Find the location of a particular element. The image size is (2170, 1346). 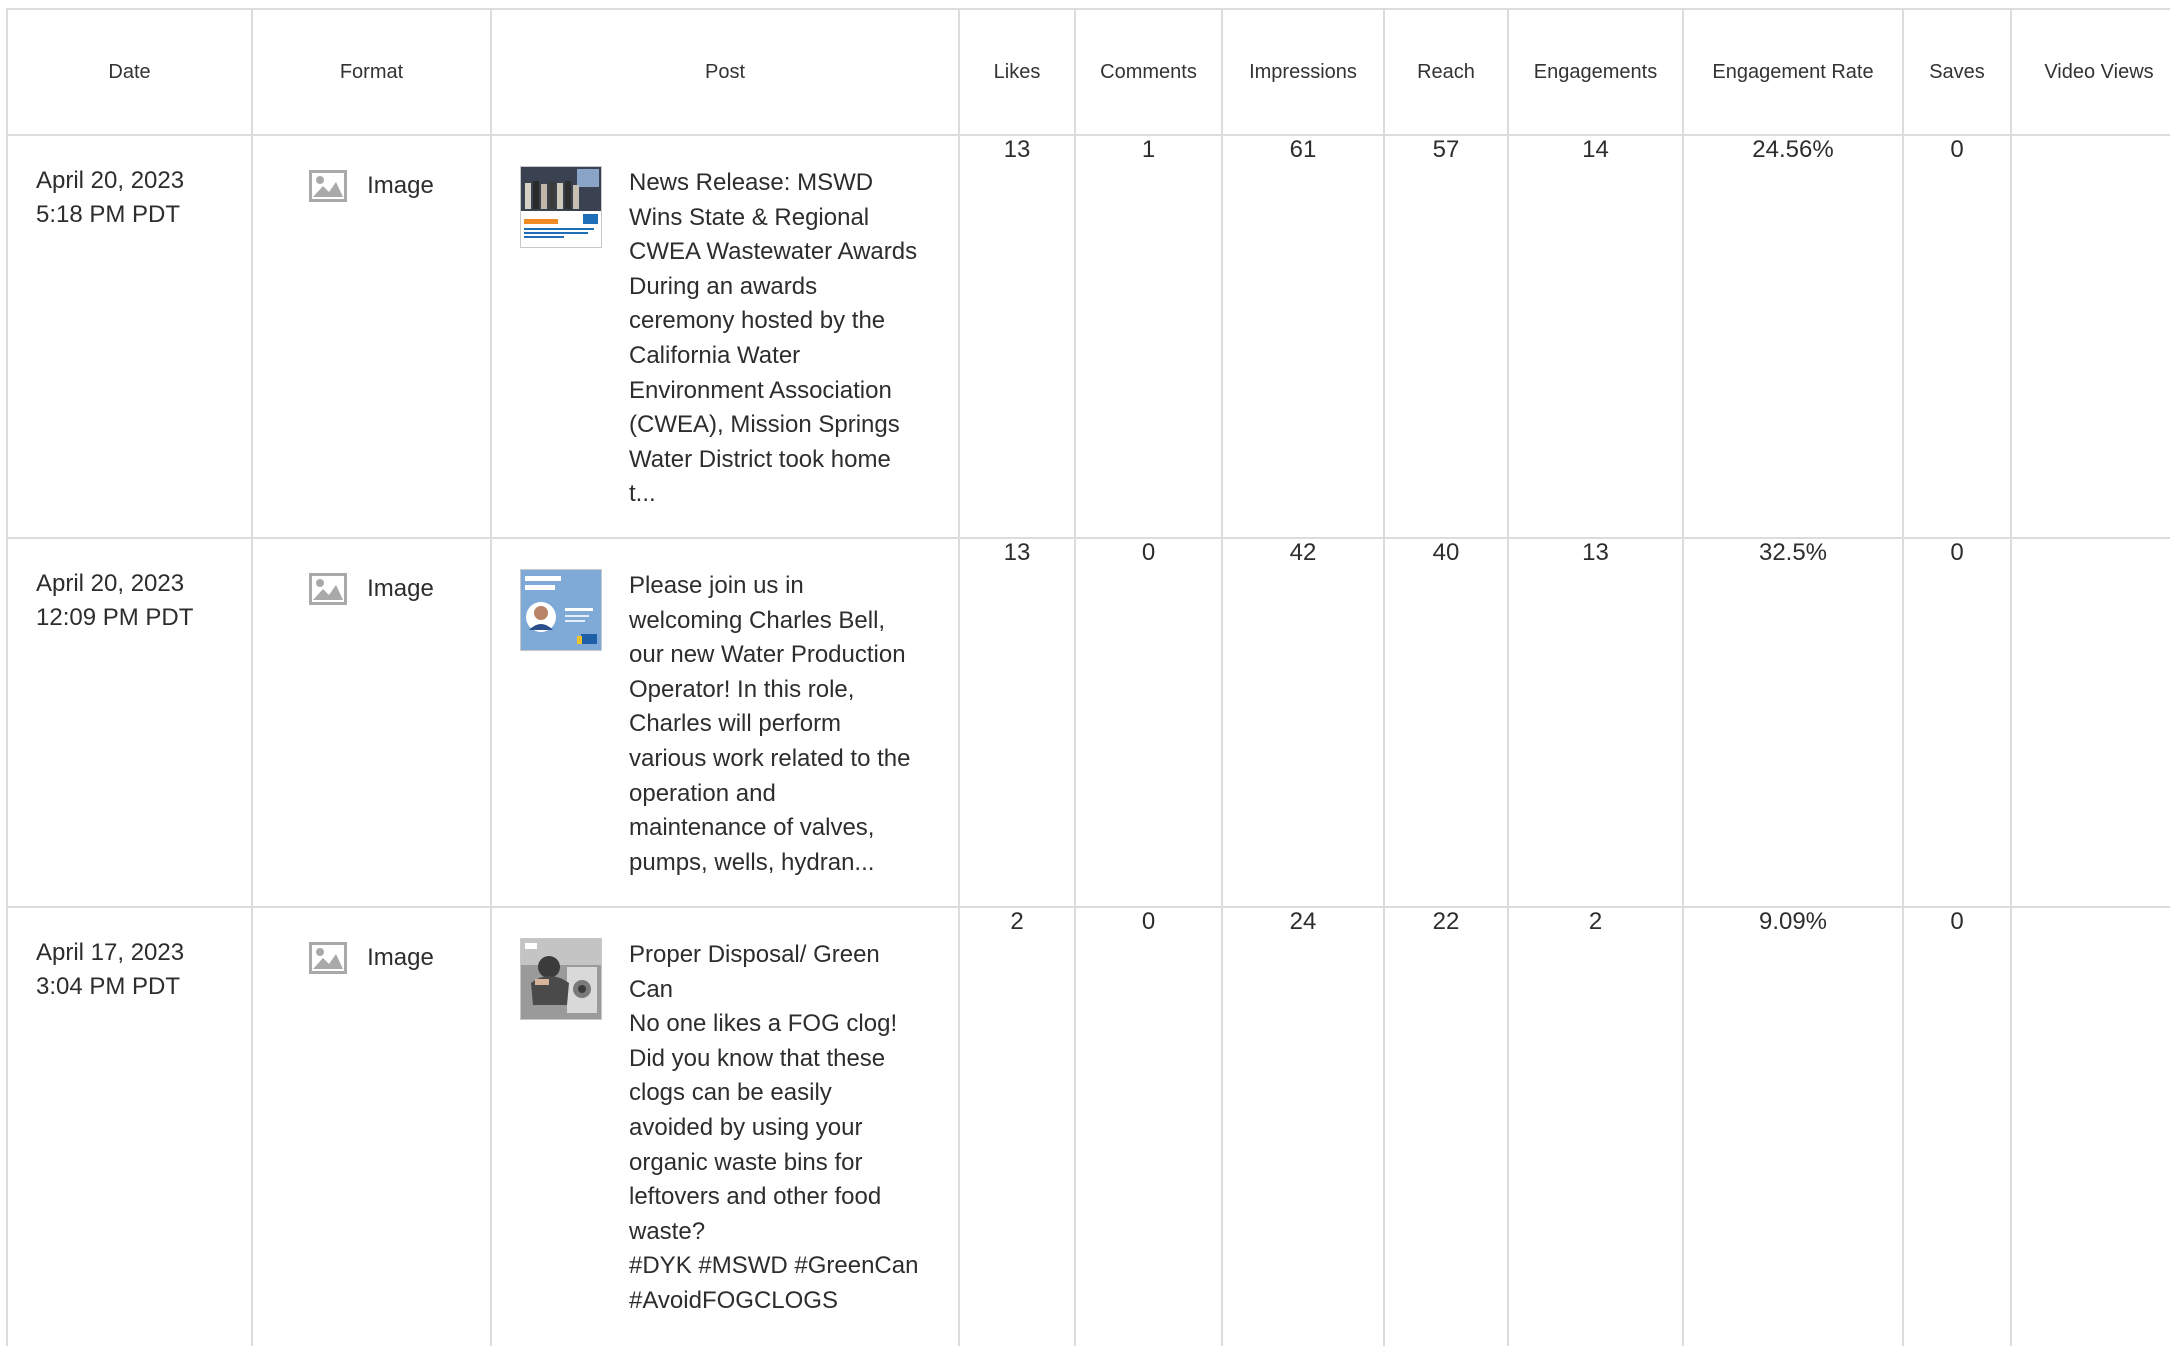

reach-cell: 22 is located at coordinates (1446, 1126).